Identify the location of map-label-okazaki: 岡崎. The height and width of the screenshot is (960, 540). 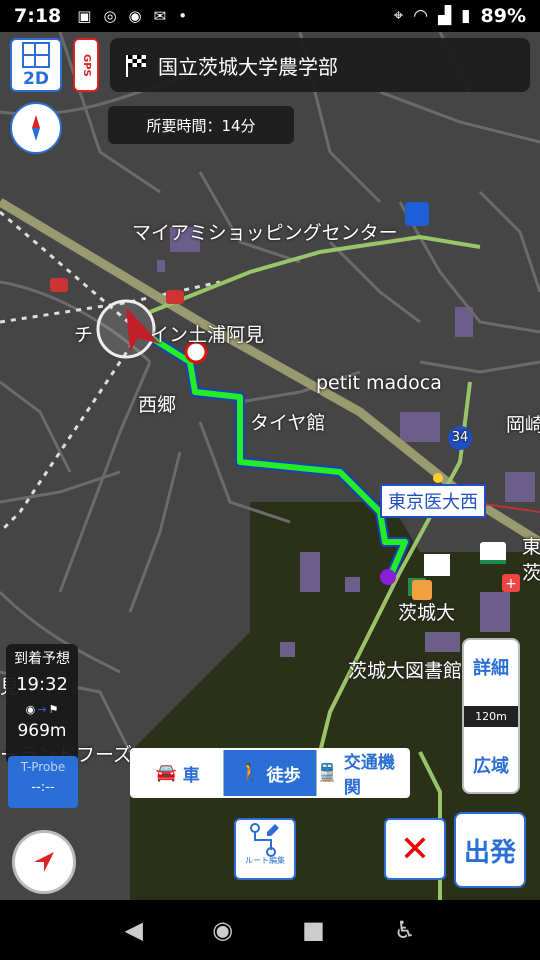
(523, 425).